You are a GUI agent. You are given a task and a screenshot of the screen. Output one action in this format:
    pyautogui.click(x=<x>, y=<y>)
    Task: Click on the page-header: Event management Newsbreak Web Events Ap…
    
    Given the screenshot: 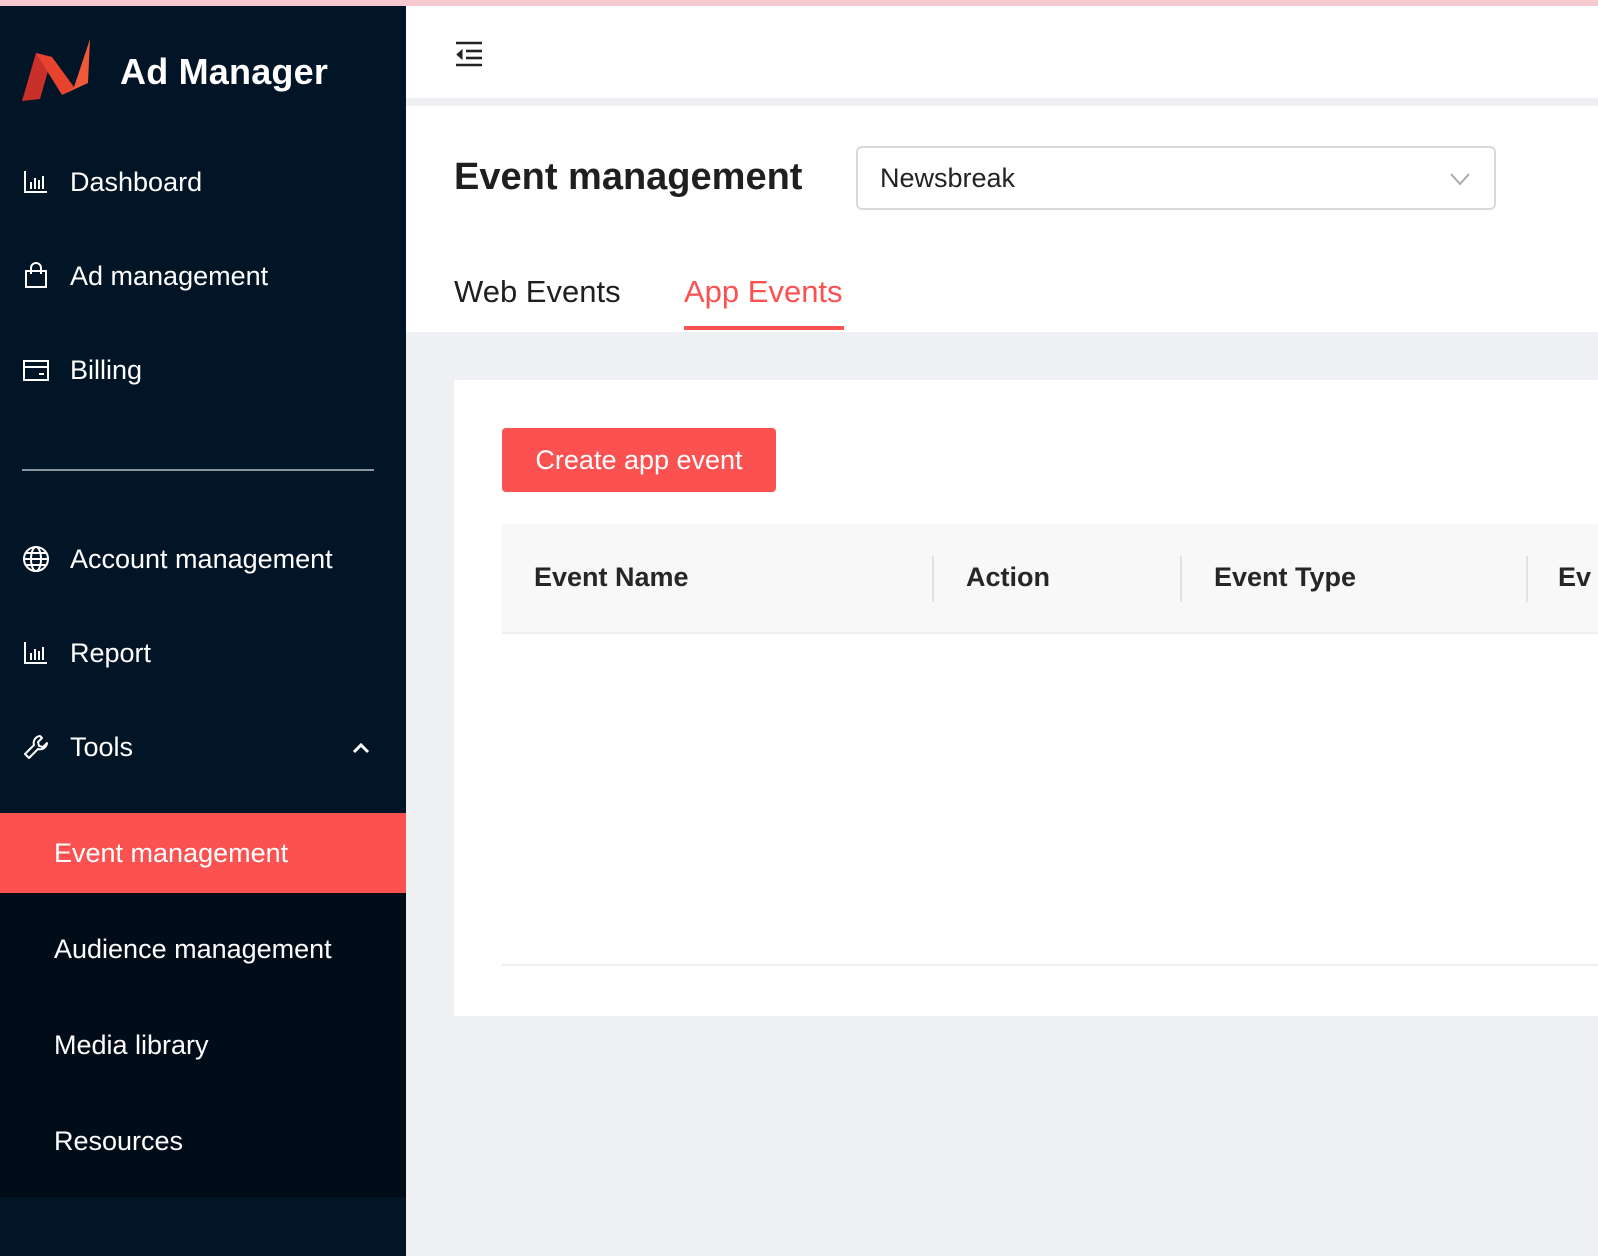 What is the action you would take?
    pyautogui.click(x=1002, y=219)
    